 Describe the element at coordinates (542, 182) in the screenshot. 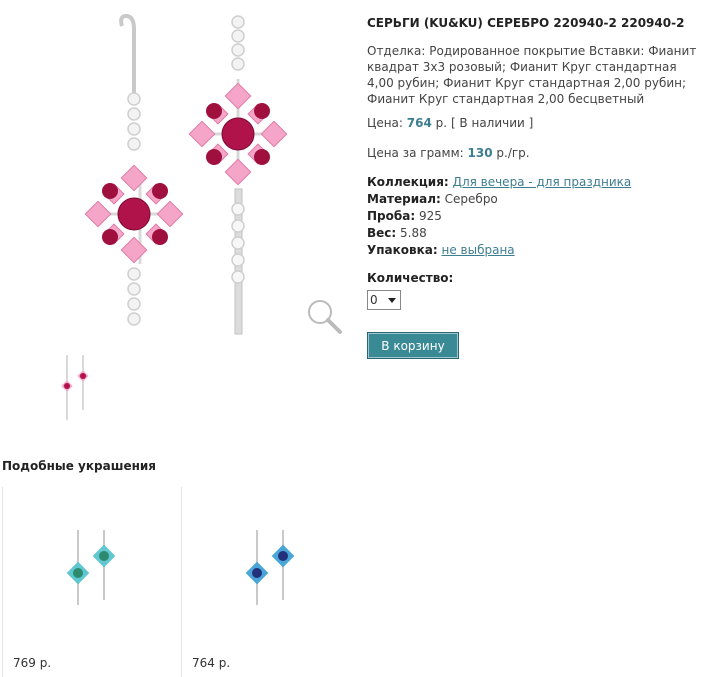

I see `collection-link: Для вечера - для праздника` at that location.